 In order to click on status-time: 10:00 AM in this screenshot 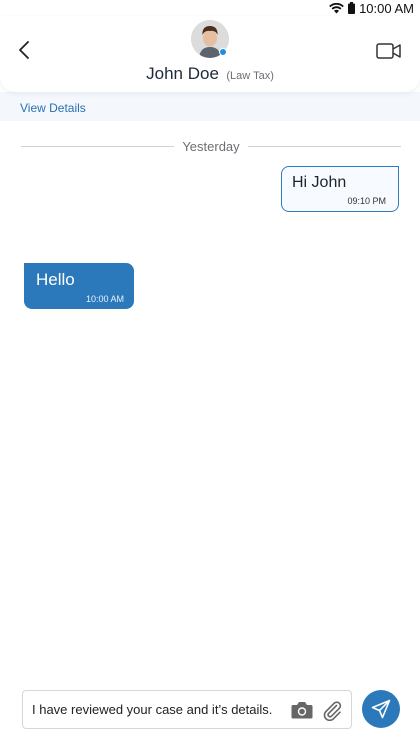, I will do `click(386, 8)`.